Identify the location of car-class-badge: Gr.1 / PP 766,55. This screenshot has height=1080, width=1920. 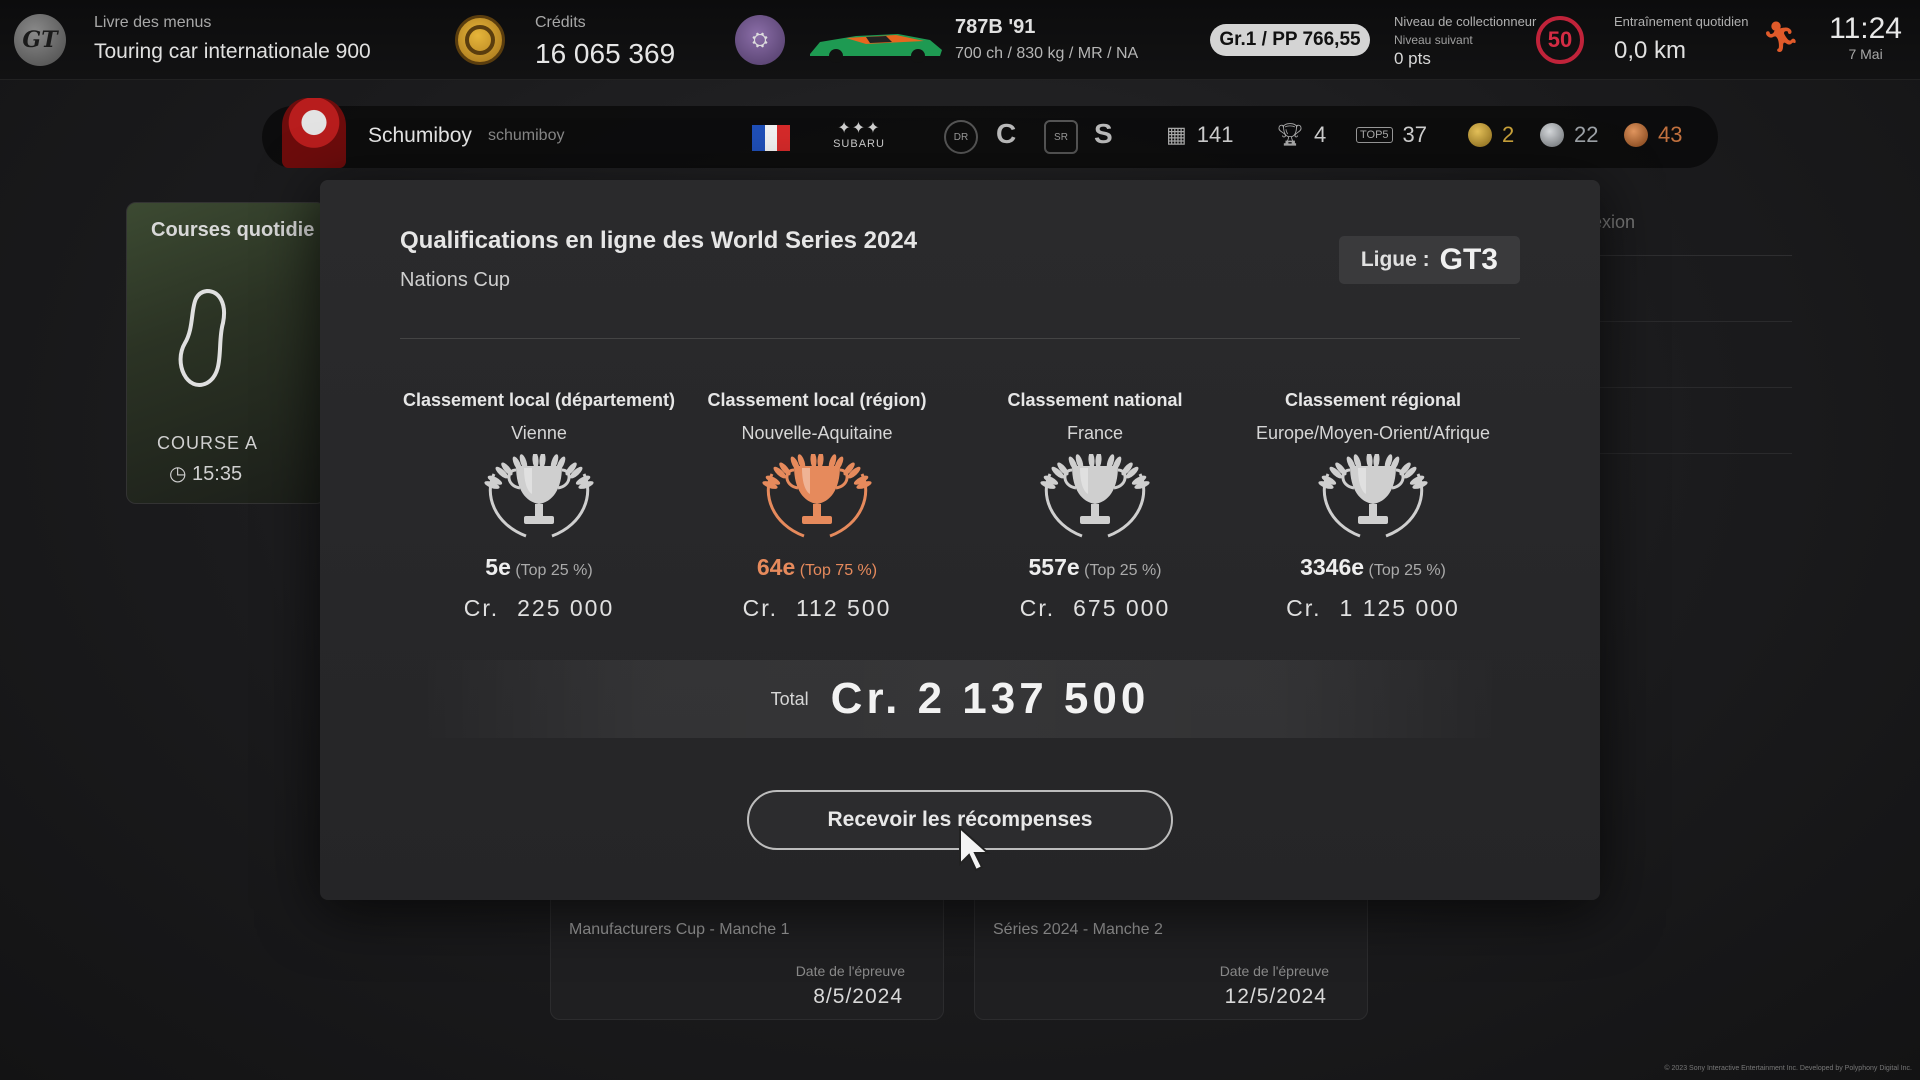
(1290, 40).